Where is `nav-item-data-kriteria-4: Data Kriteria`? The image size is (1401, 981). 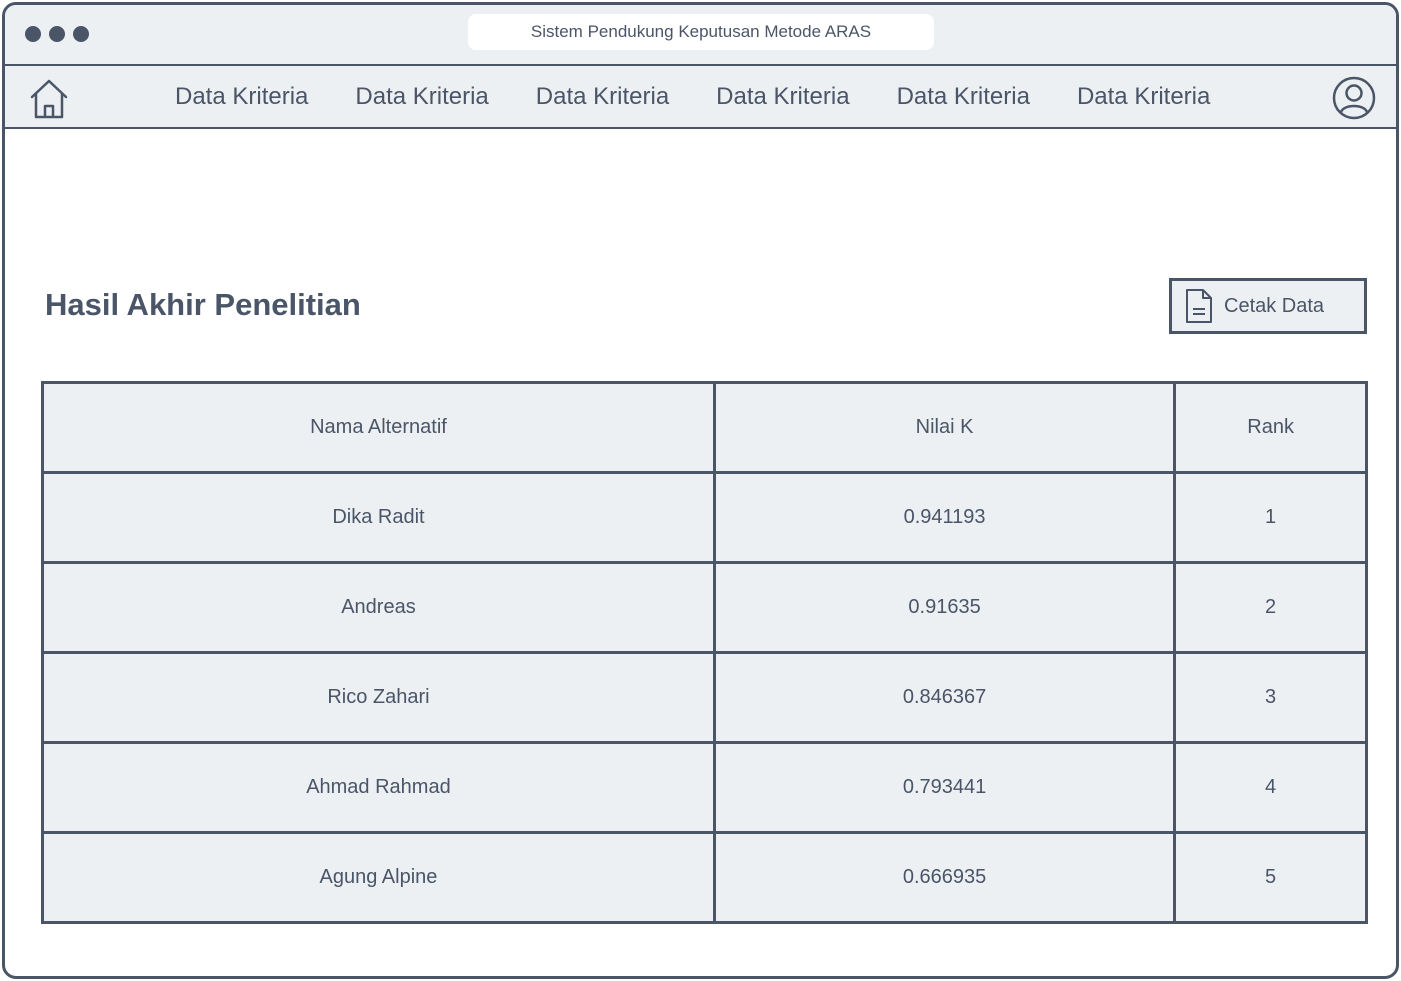 nav-item-data-kriteria-4: Data Kriteria is located at coordinates (782, 97).